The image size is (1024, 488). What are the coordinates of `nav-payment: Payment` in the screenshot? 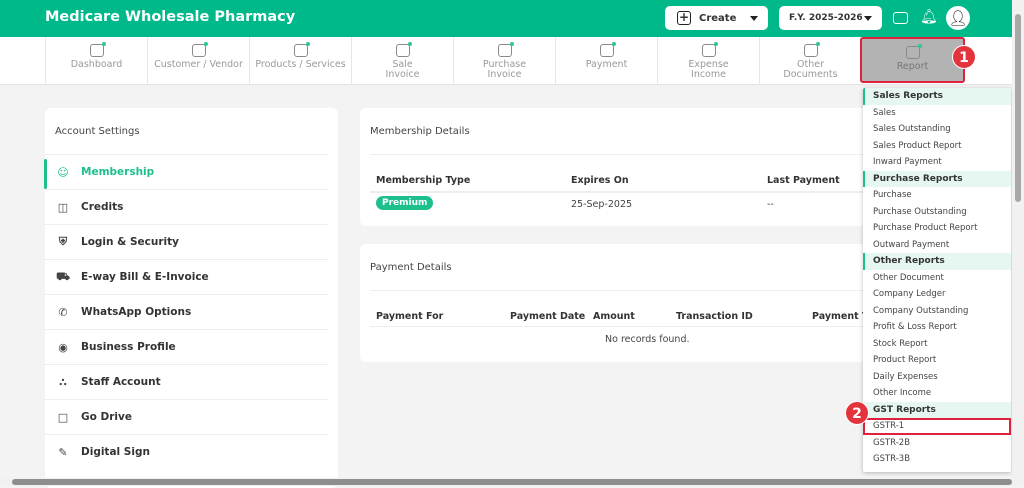 It's located at (606, 61).